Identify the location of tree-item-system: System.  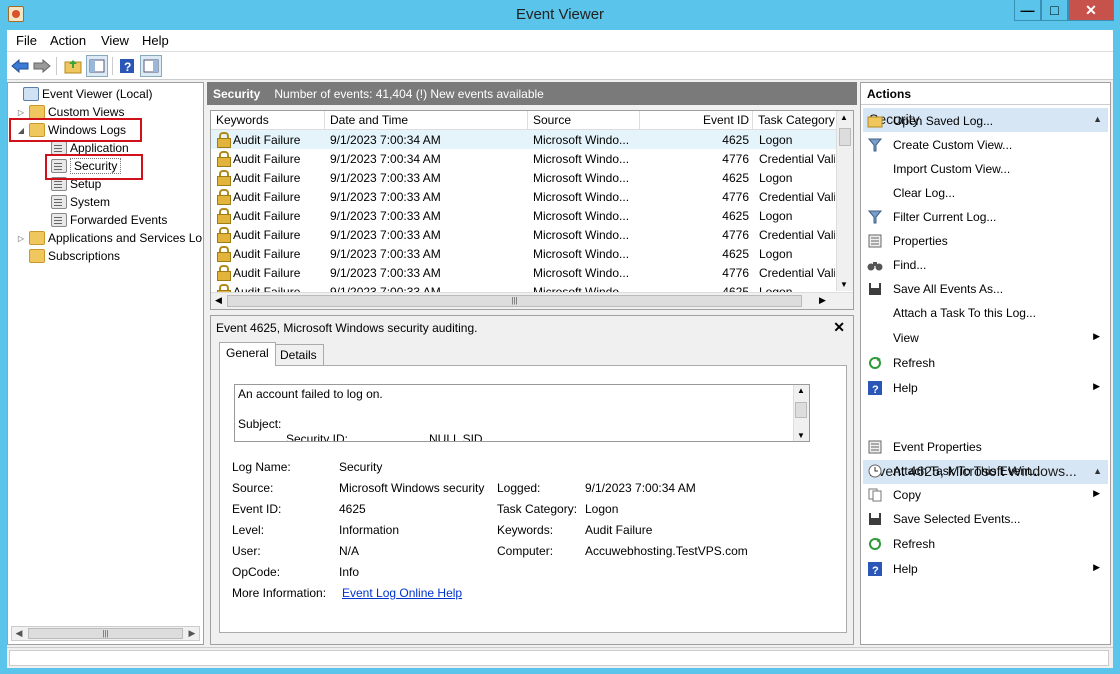
(79, 202).